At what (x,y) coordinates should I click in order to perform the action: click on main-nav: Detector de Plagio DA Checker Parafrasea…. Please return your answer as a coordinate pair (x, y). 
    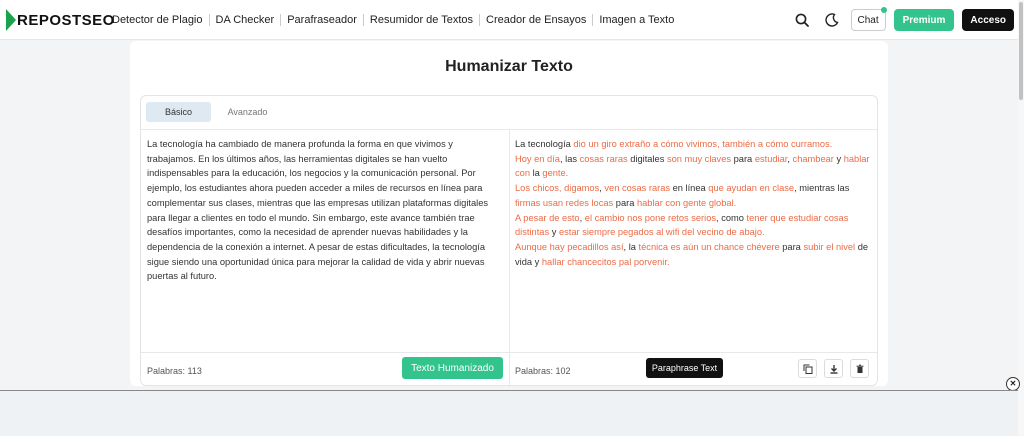
    Looking at the image, I should click on (393, 20).